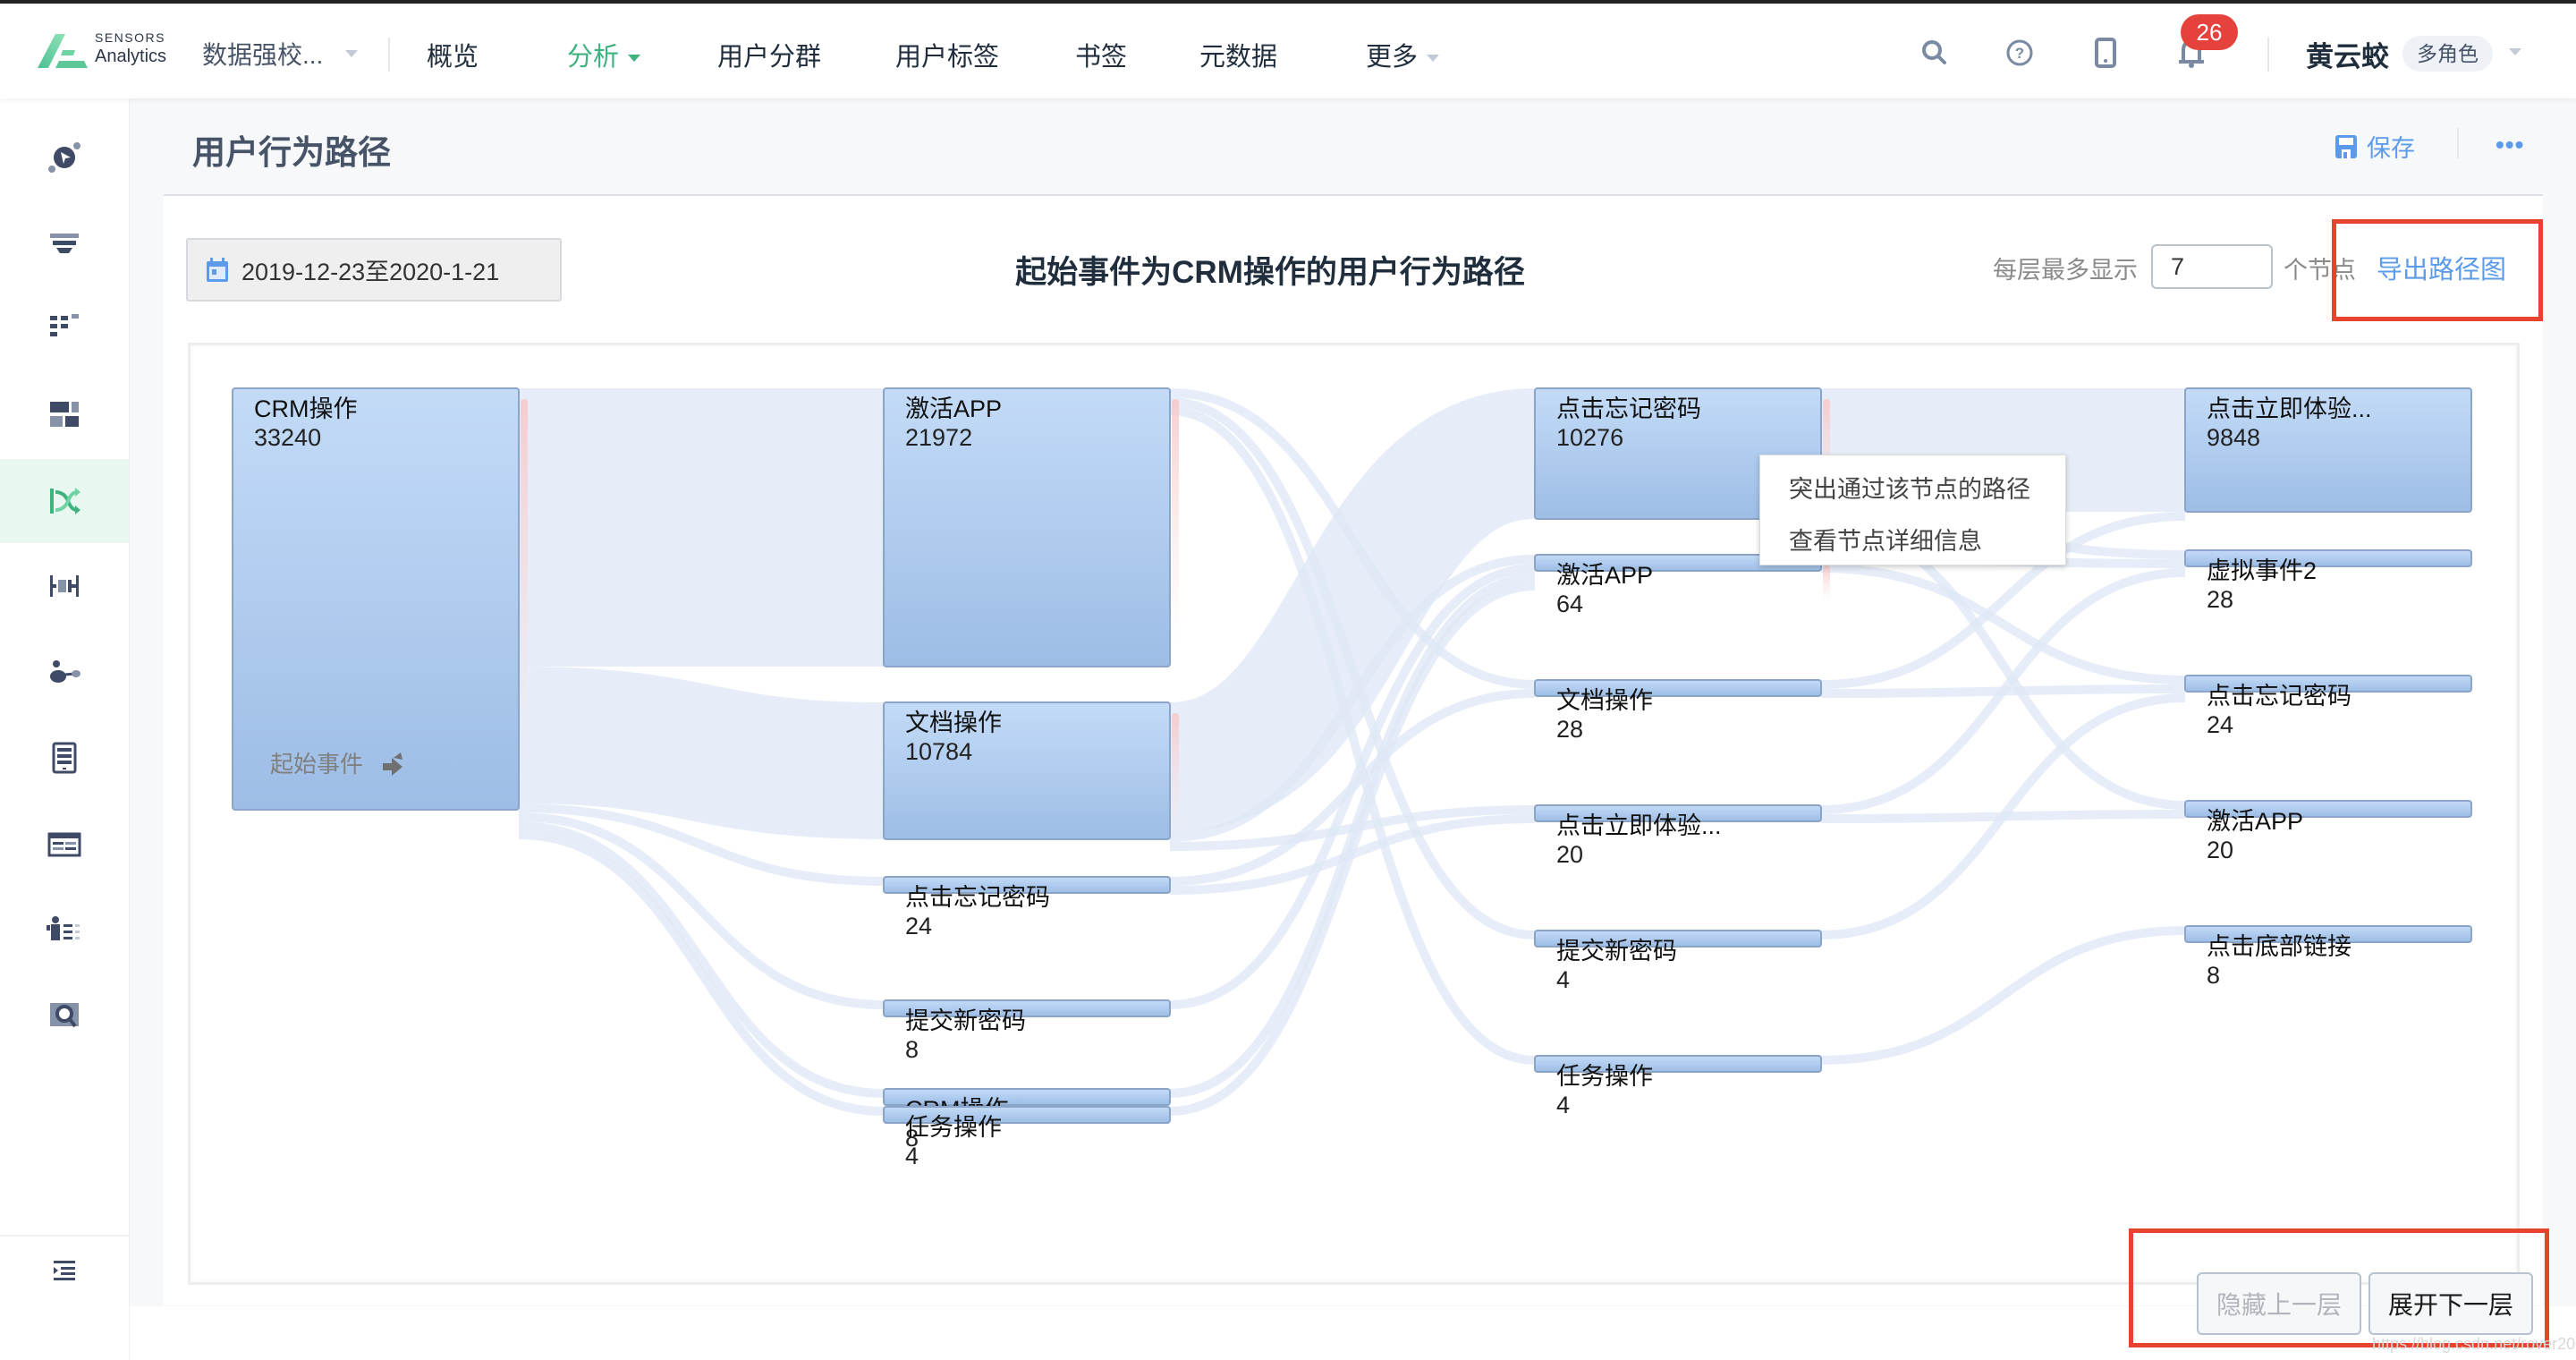 Image resolution: width=2576 pixels, height=1360 pixels. What do you see at coordinates (1934, 53) in the screenshot?
I see `search-icon` at bounding box center [1934, 53].